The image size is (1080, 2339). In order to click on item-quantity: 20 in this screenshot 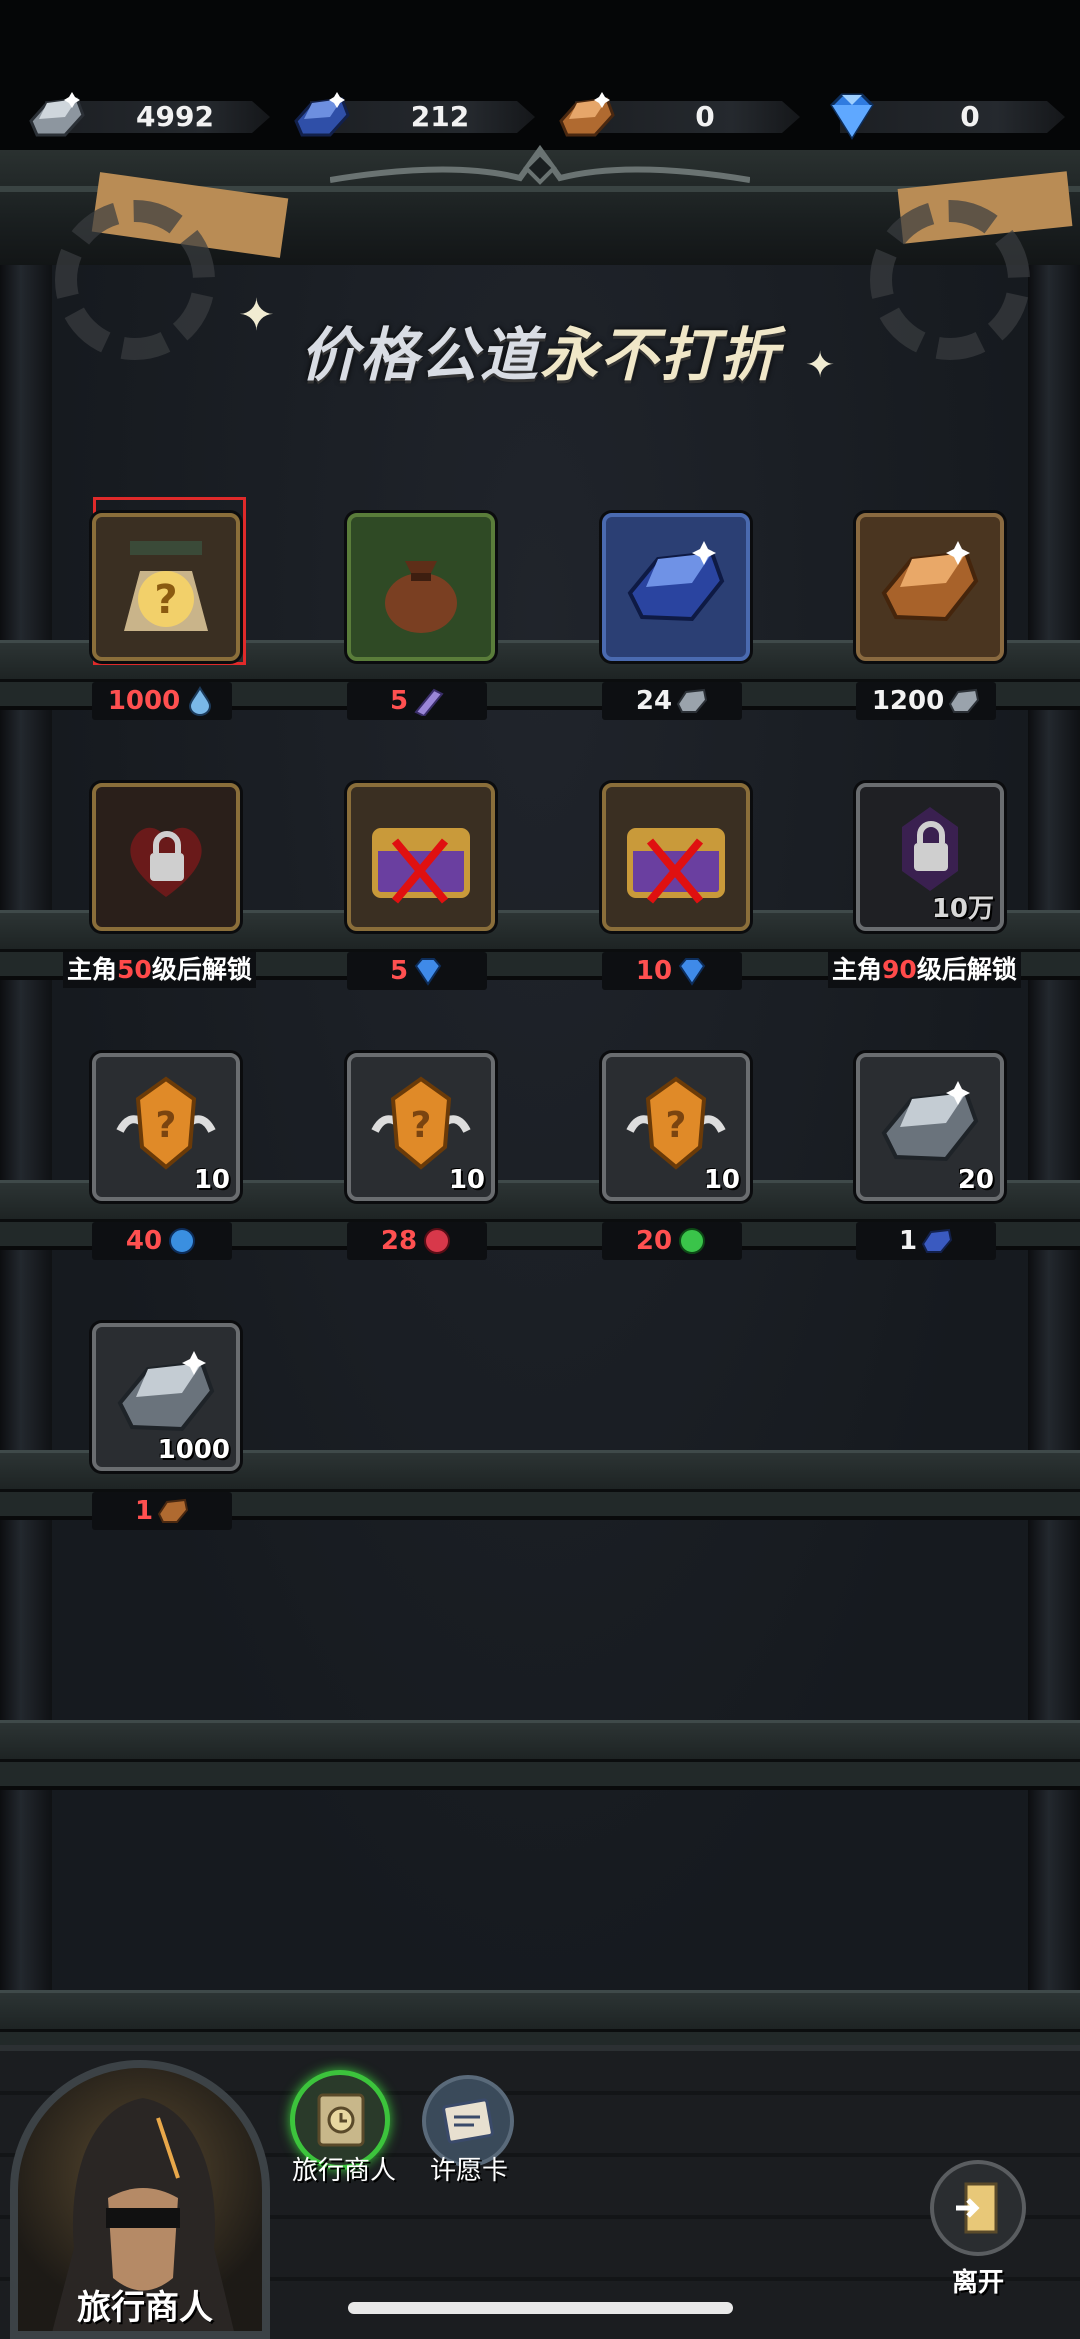, I will do `click(975, 1180)`.